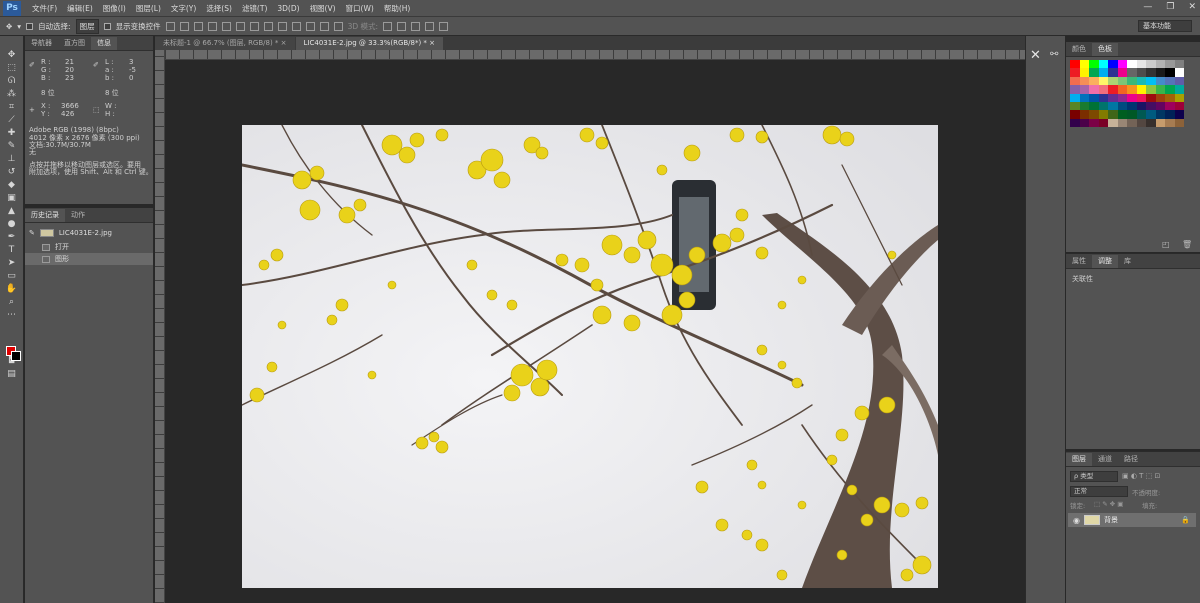 The width and height of the screenshot is (1200, 603). What do you see at coordinates (1094, 476) in the screenshot?
I see `layer-kind-filter: ρ 类型` at bounding box center [1094, 476].